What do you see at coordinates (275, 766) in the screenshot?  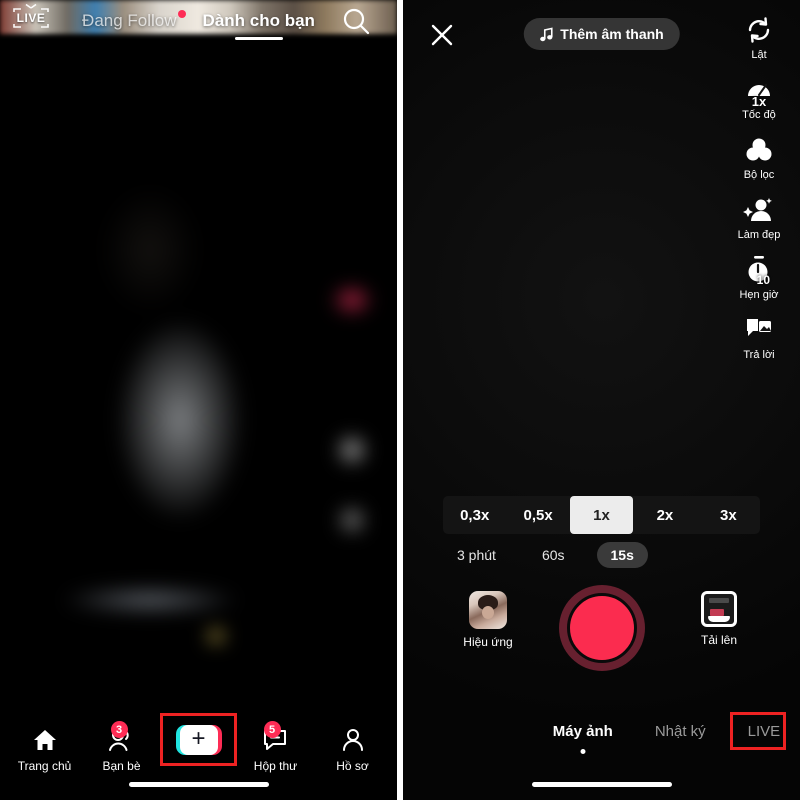 I see `nav-label-inbox: Hộp thư` at bounding box center [275, 766].